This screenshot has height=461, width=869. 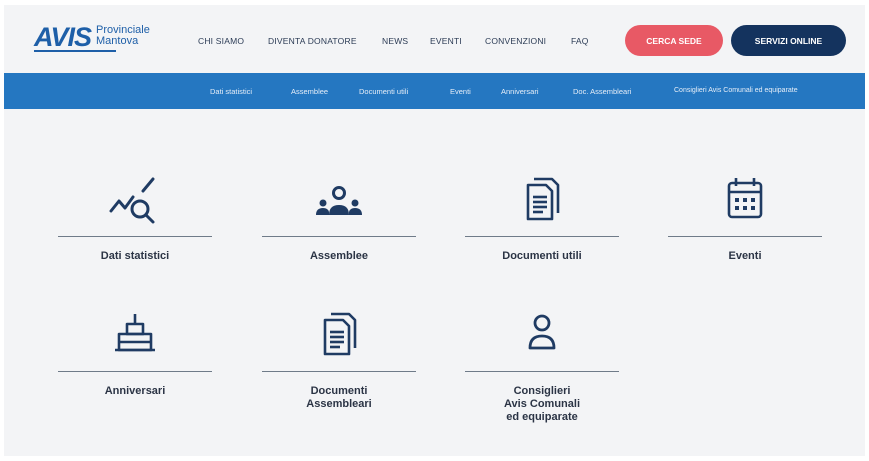 I want to click on nav-diventa-donatore: DIVENTA DONATORE, so click(x=312, y=41).